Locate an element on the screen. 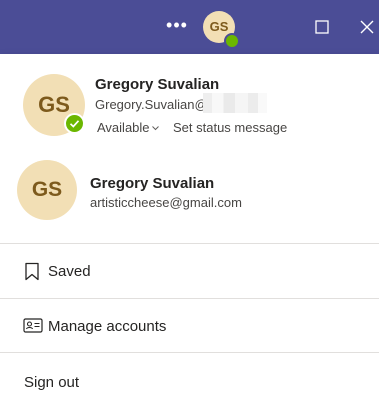 The width and height of the screenshot is (379, 400). contact-card-icon is located at coordinates (33, 325).